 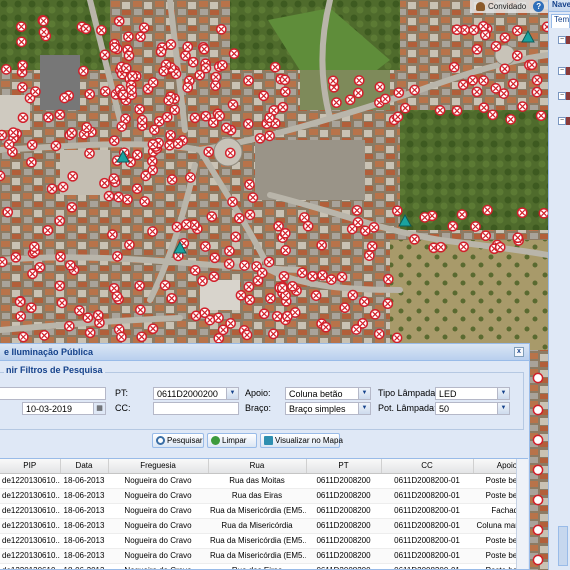 What do you see at coordinates (196, 393) in the screenshot?
I see `pt-select: 0611D2000200 ▼` at bounding box center [196, 393].